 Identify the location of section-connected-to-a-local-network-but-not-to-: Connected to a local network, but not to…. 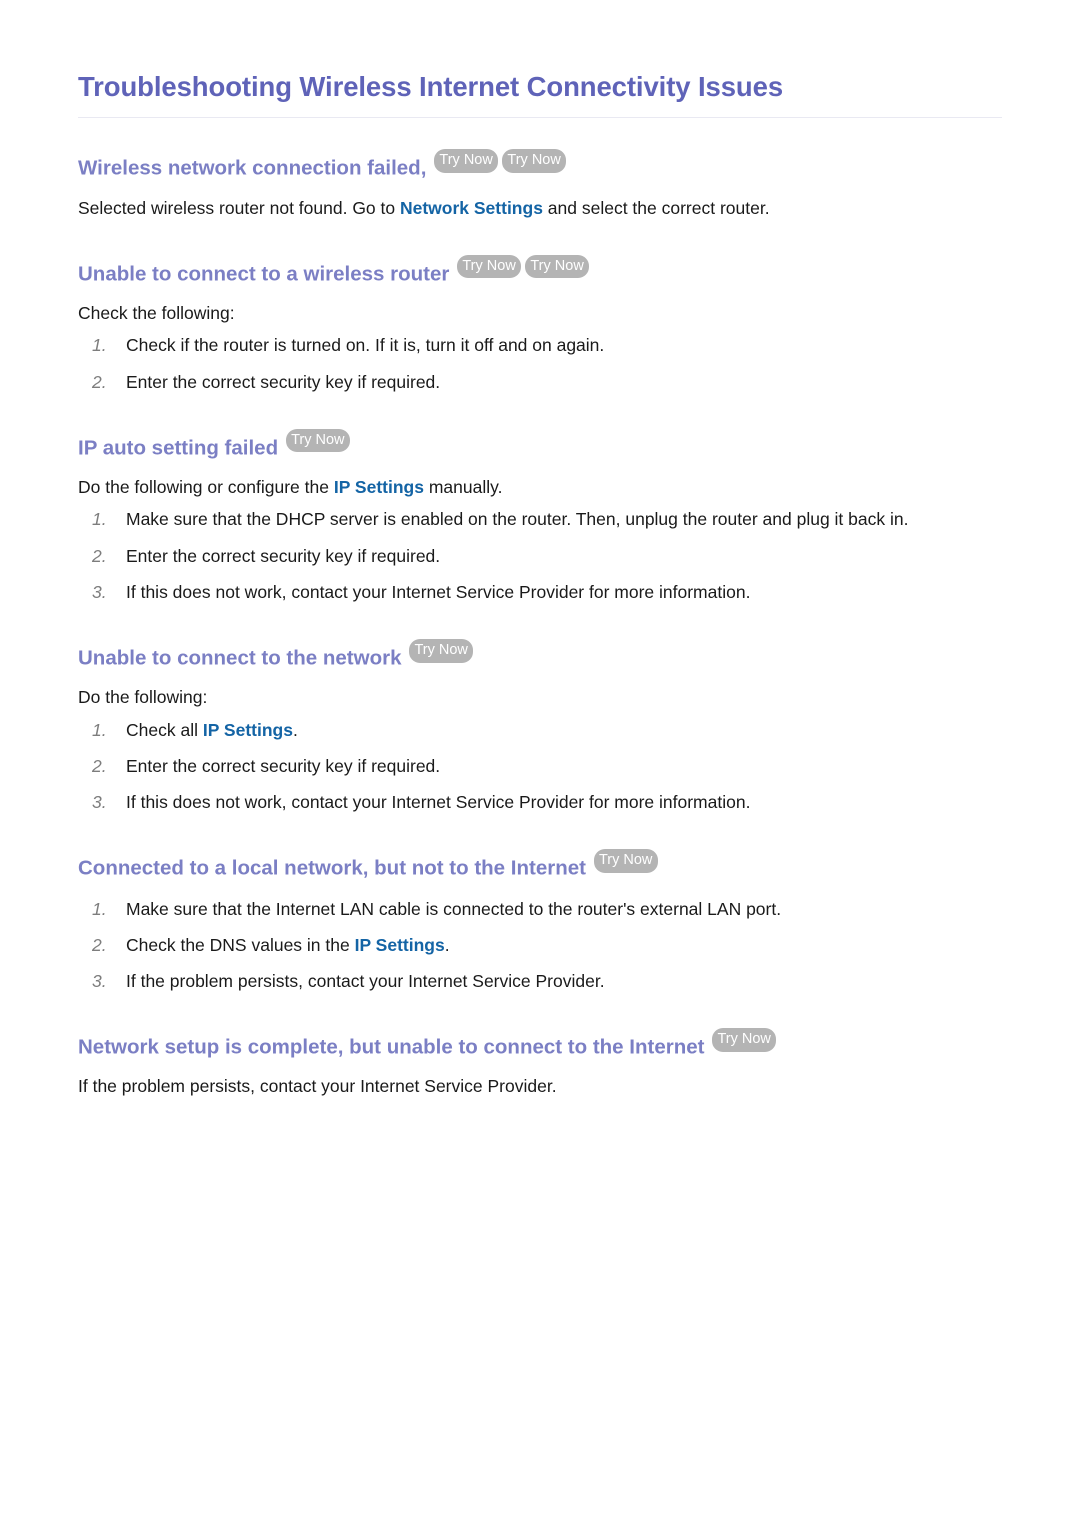
(540, 921).